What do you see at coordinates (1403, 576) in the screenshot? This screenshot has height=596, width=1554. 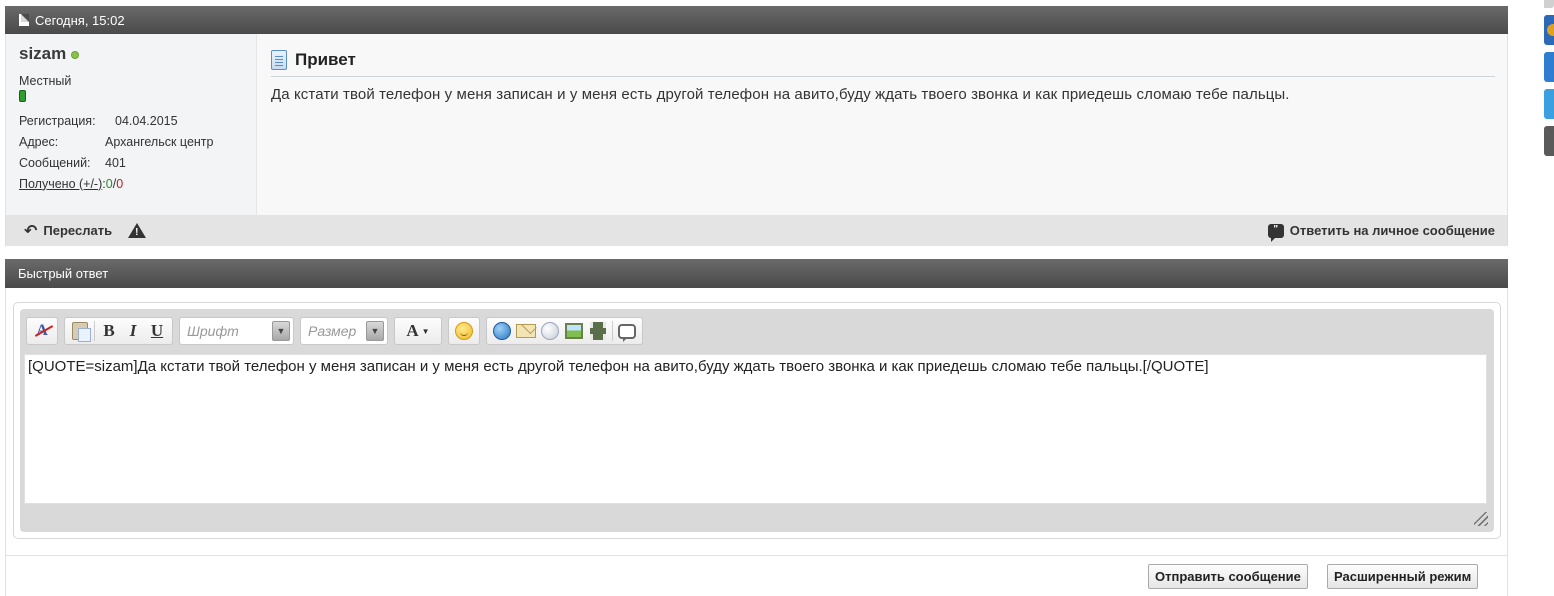 I see `advanced-mode-button: Расширенный режим` at bounding box center [1403, 576].